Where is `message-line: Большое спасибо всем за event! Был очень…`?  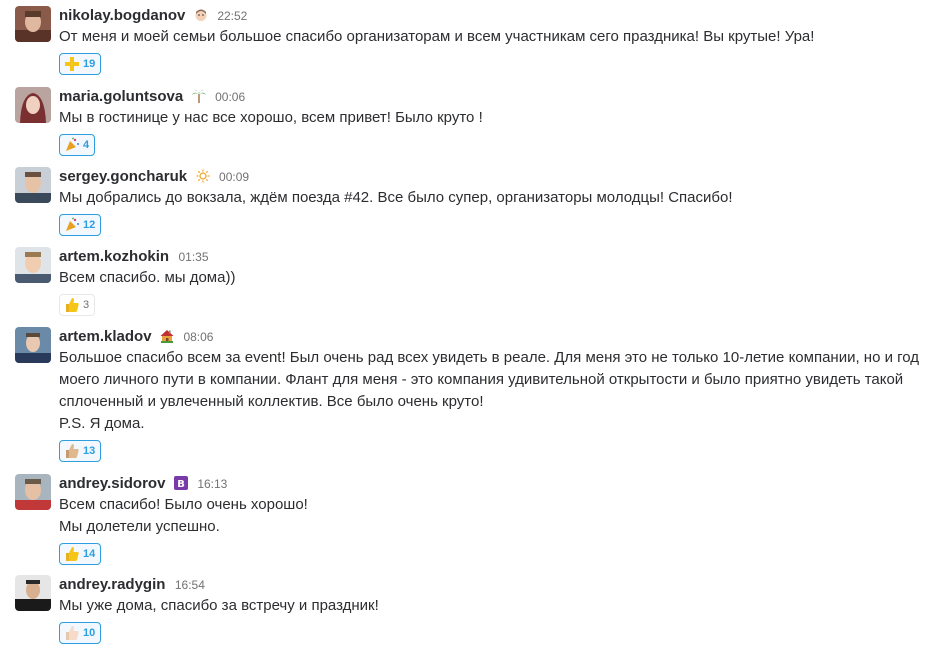
message-line: Большое спасибо всем за event! Был очень… is located at coordinates (489, 357).